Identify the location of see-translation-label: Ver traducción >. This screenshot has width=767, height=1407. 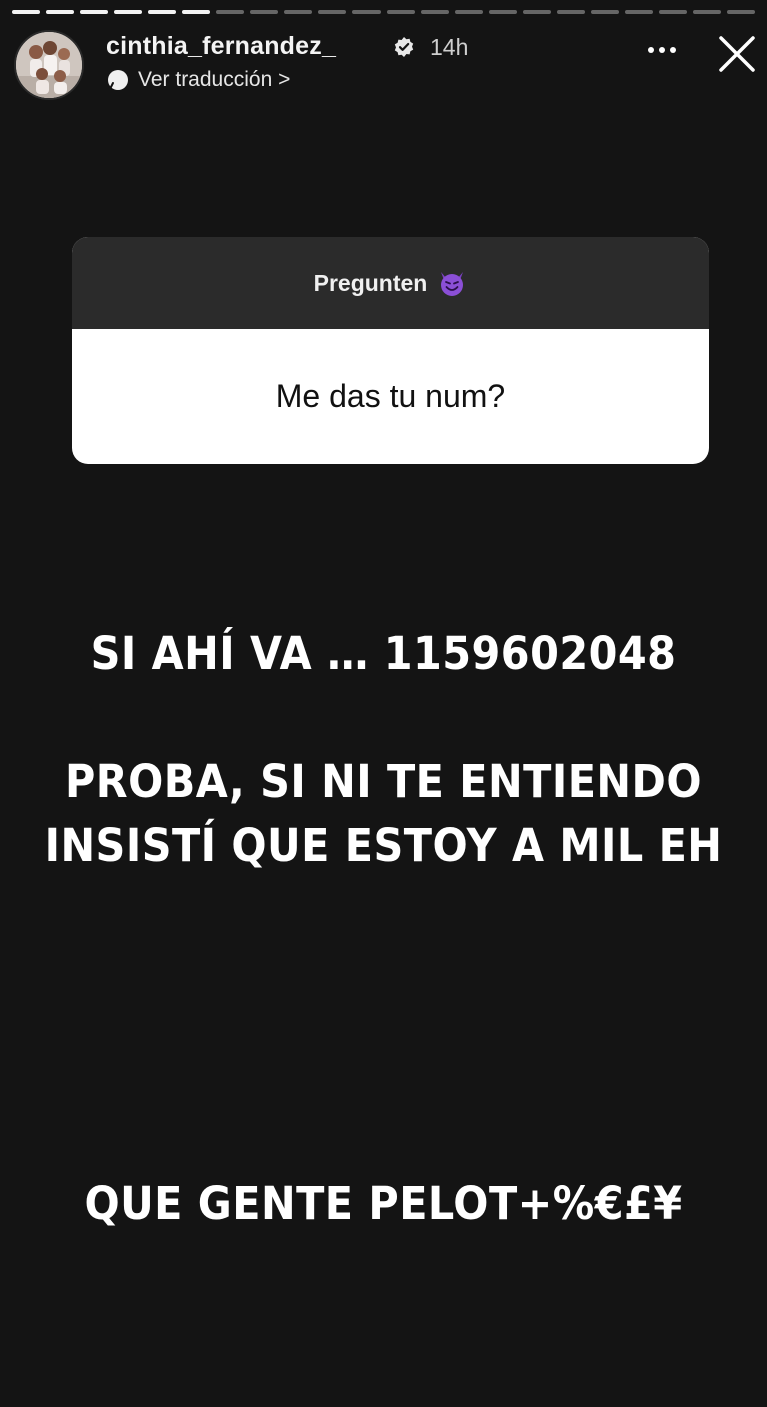
(214, 79).